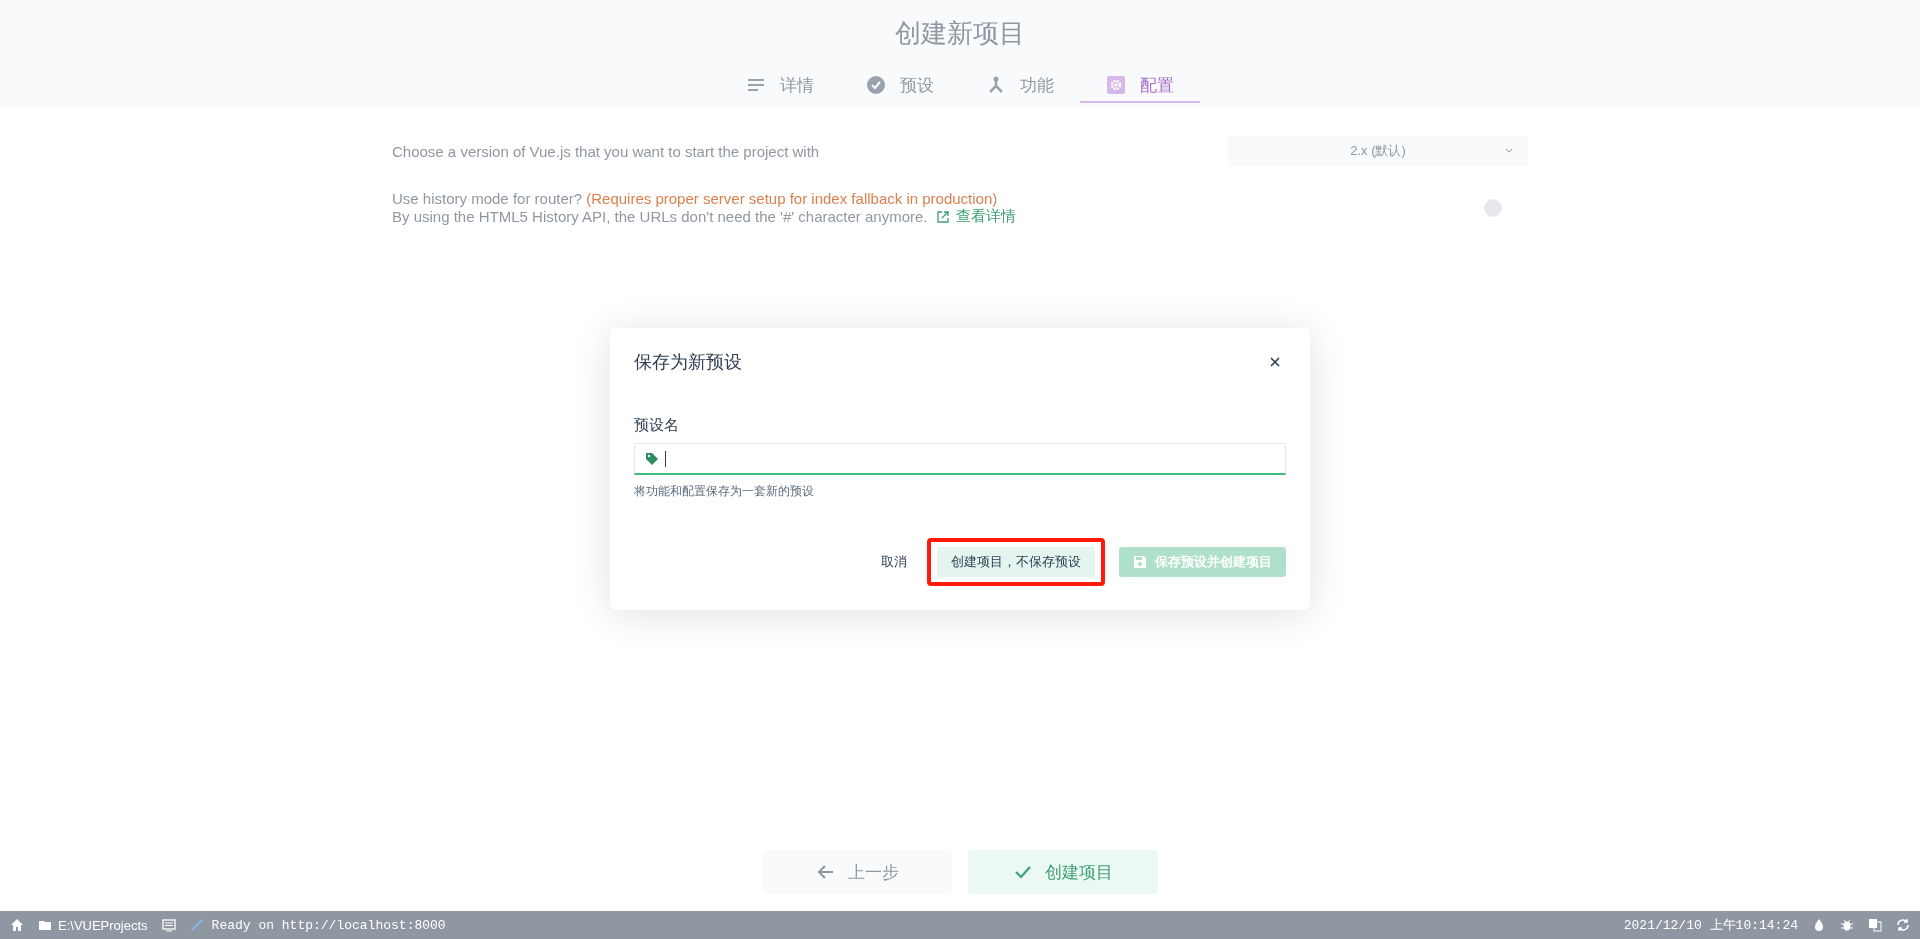 Image resolution: width=1920 pixels, height=939 pixels. I want to click on bug-icon, so click(1847, 925).